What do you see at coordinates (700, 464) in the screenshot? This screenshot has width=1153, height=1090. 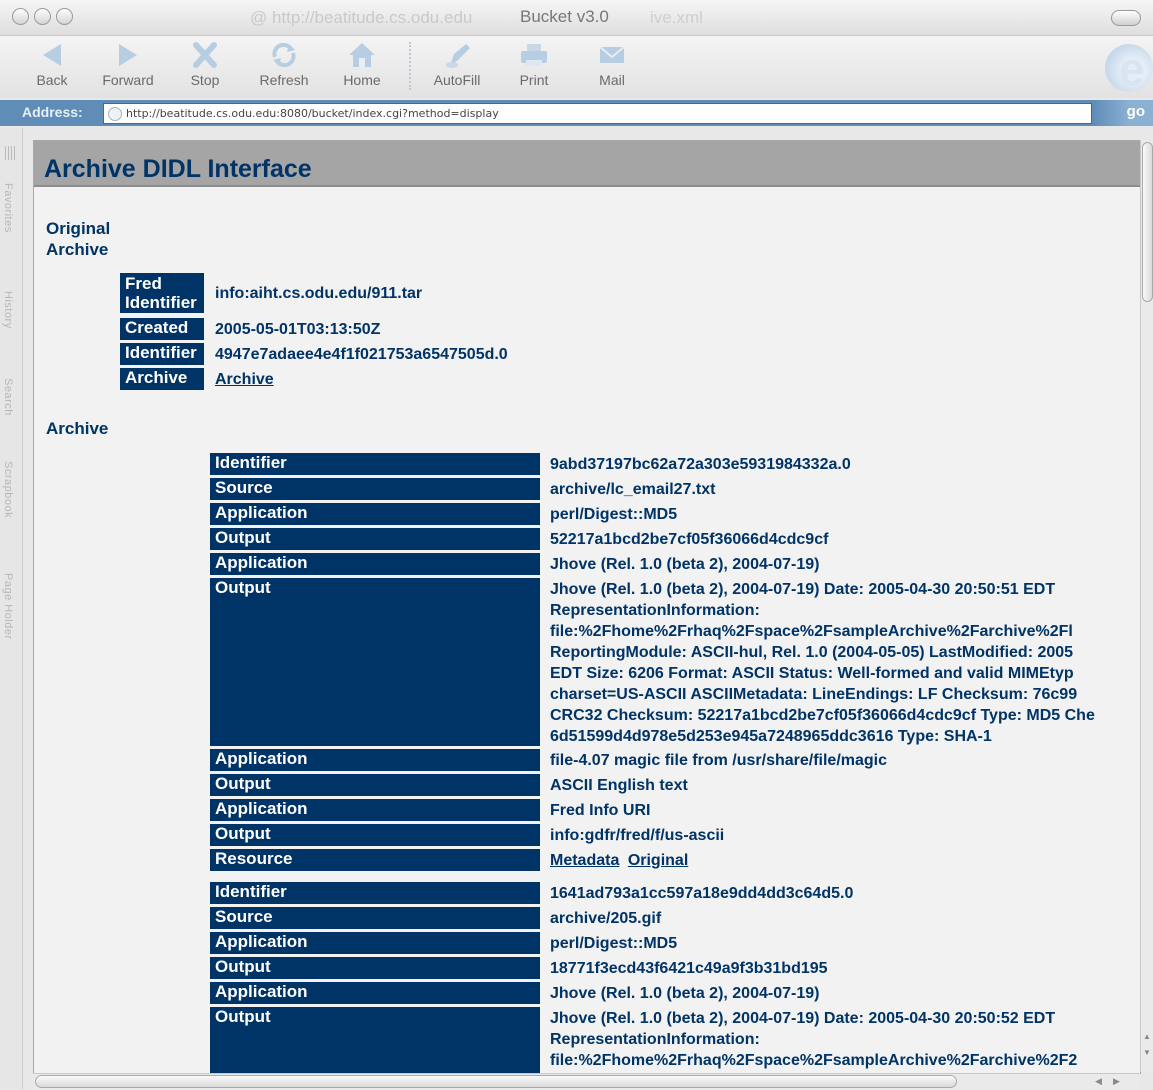 I see `item1-identifier-value: 9abd37197bc62a72a303e5931984332a.0` at bounding box center [700, 464].